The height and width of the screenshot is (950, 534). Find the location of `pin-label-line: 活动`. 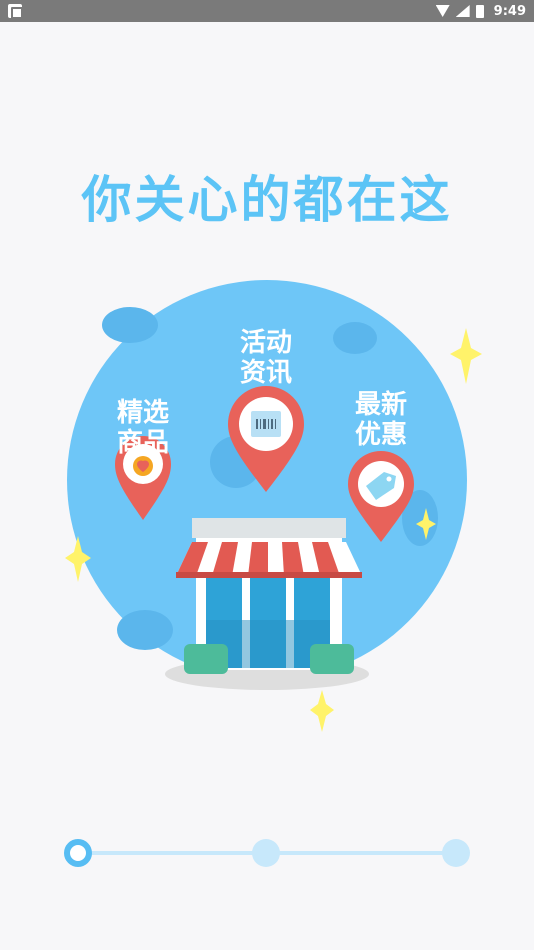

pin-label-line: 活动 is located at coordinates (265, 343).